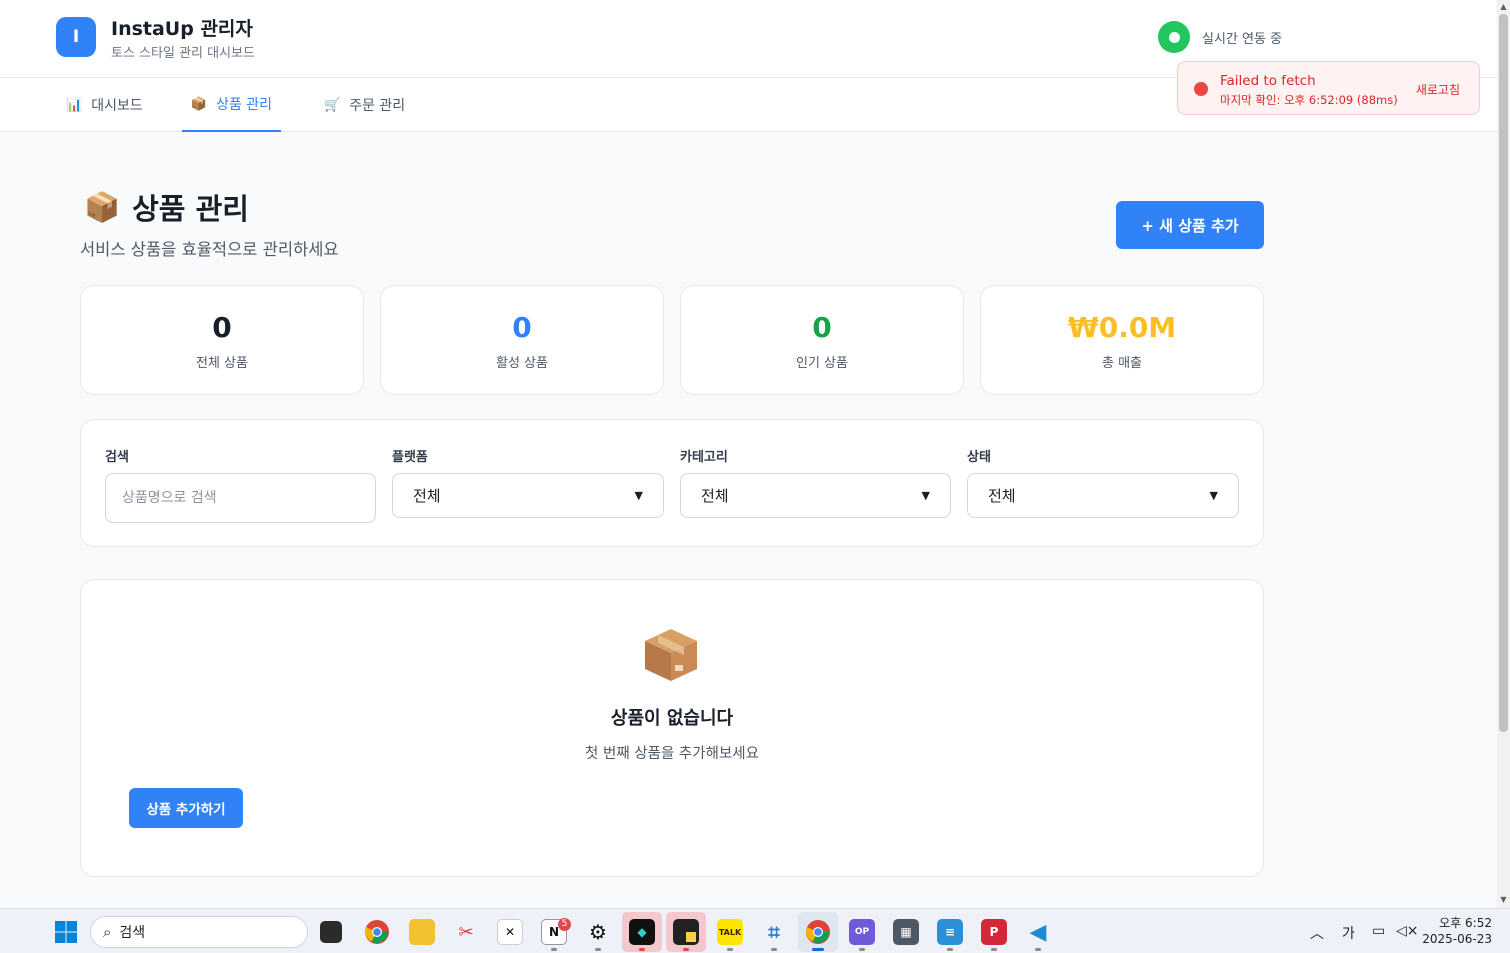 The image size is (1510, 953). Describe the element at coordinates (1465, 923) in the screenshot. I see `clock-time: 오후 6:52` at that location.